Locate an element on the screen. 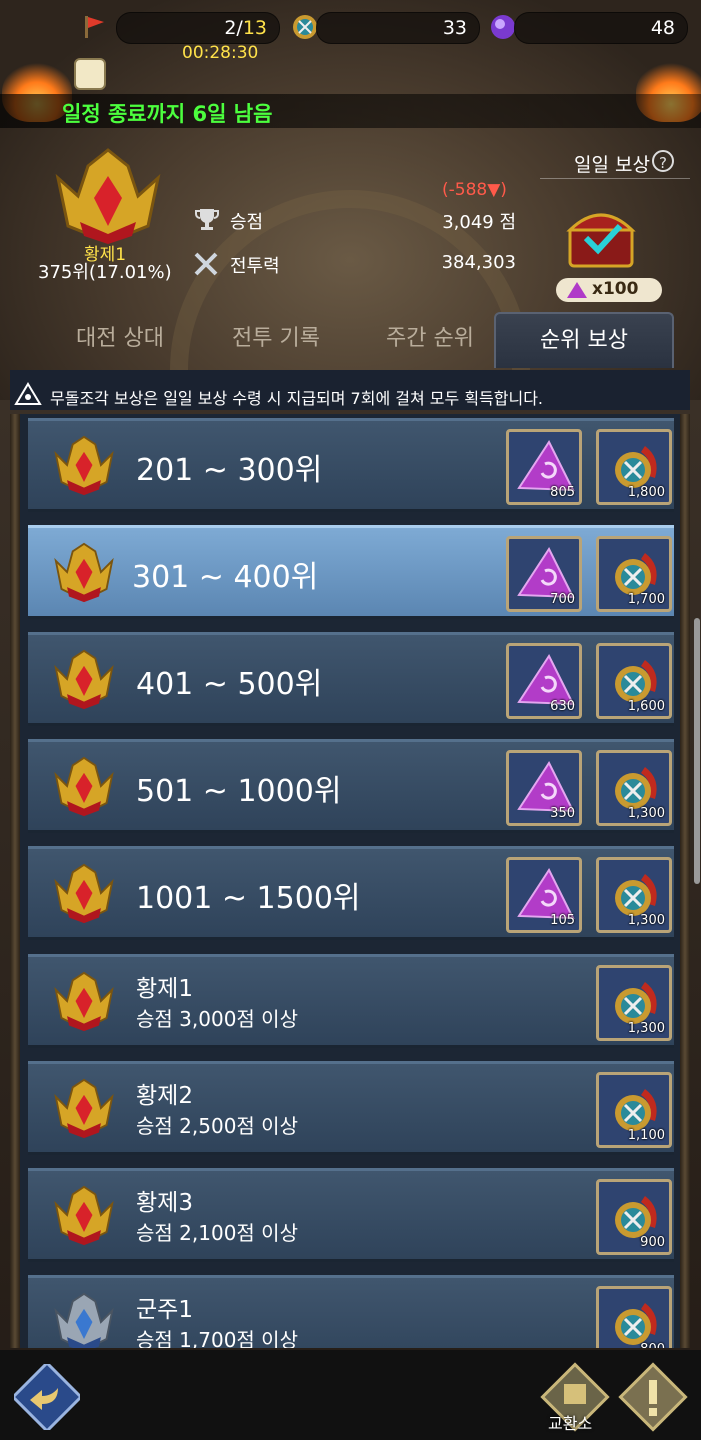 This screenshot has width=701, height=1440. shard-reward-item: 805 is located at coordinates (544, 467).